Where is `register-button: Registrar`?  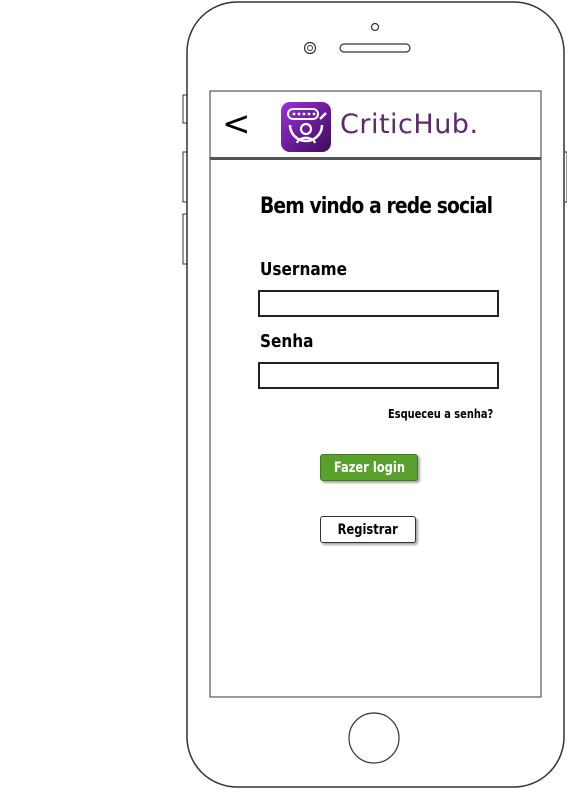
register-button: Registrar is located at coordinates (368, 529).